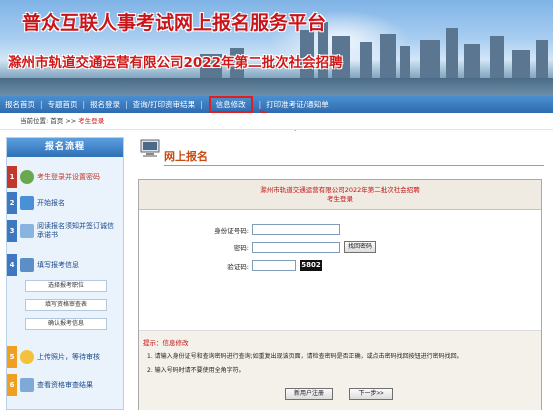 The width and height of the screenshot is (553, 410). What do you see at coordinates (12, 231) in the screenshot?
I see `step-number: 3` at bounding box center [12, 231].